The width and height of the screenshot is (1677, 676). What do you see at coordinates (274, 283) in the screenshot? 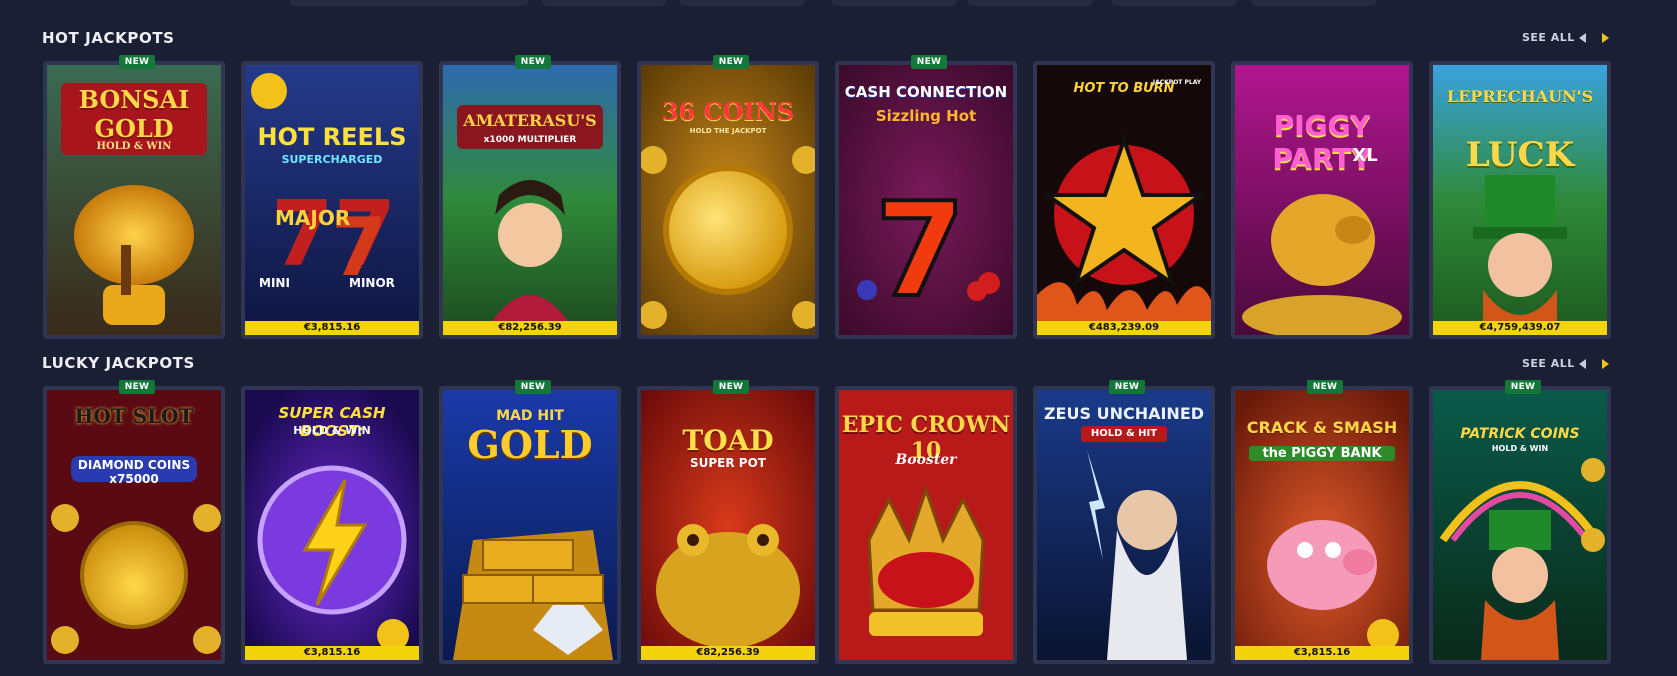
I see `svg-text: MINI` at bounding box center [274, 283].